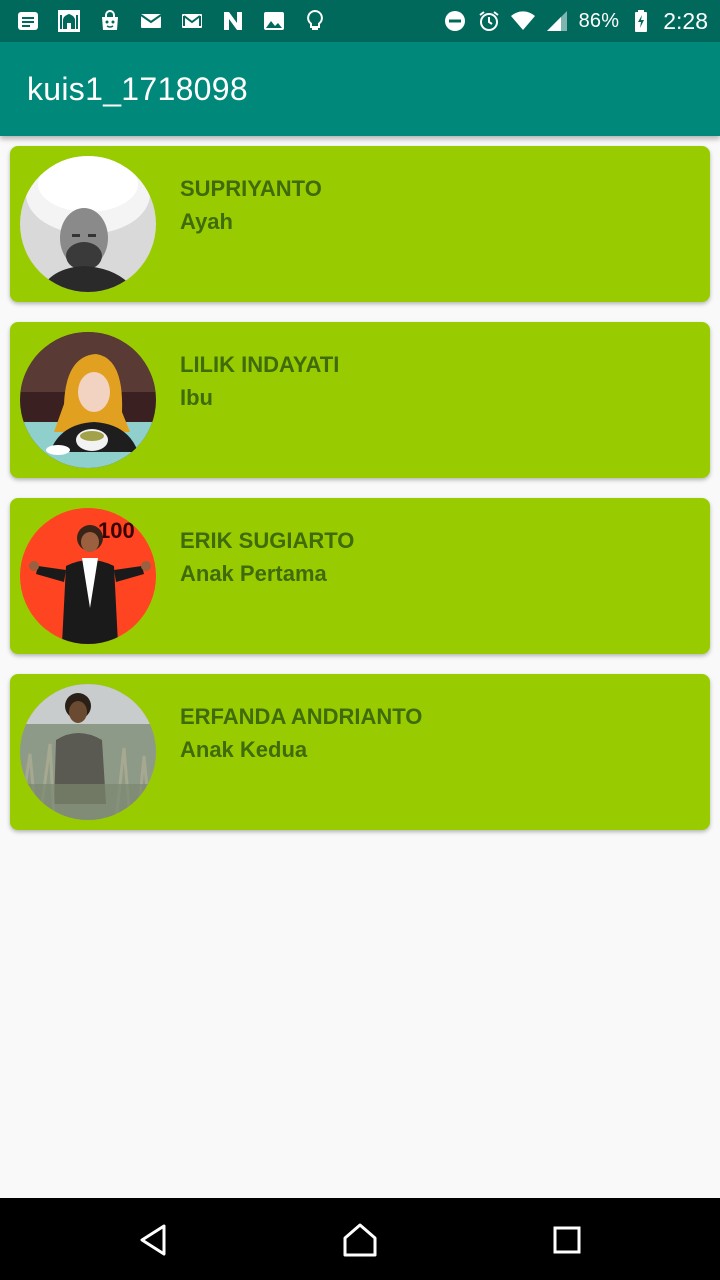  Describe the element at coordinates (110, 21) in the screenshot. I see `bag-icon` at that location.